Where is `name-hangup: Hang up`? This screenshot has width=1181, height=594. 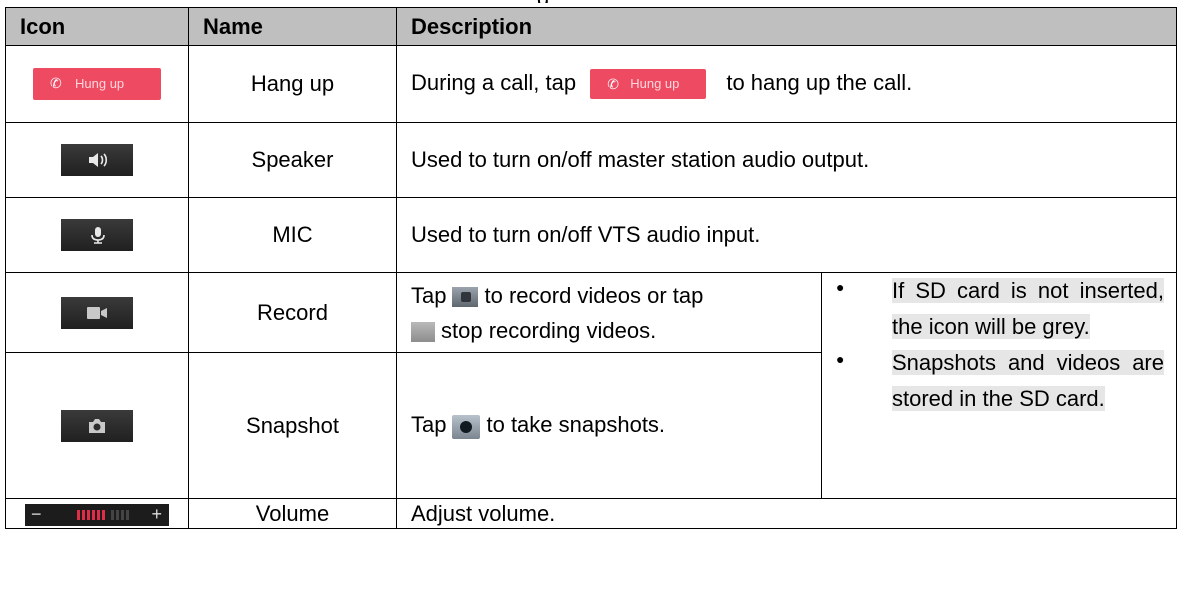
name-hangup: Hang up is located at coordinates (292, 84).